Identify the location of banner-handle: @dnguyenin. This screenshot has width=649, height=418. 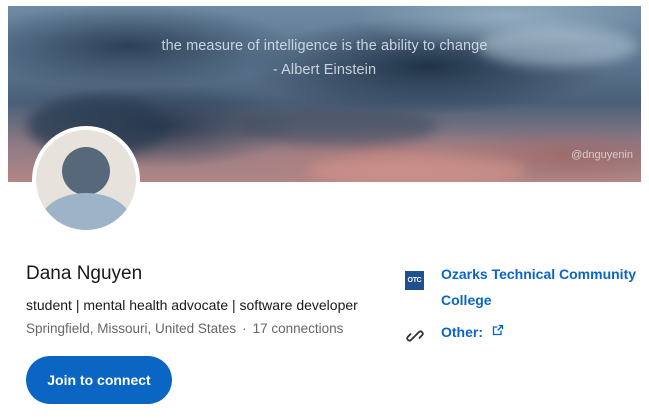
(602, 155).